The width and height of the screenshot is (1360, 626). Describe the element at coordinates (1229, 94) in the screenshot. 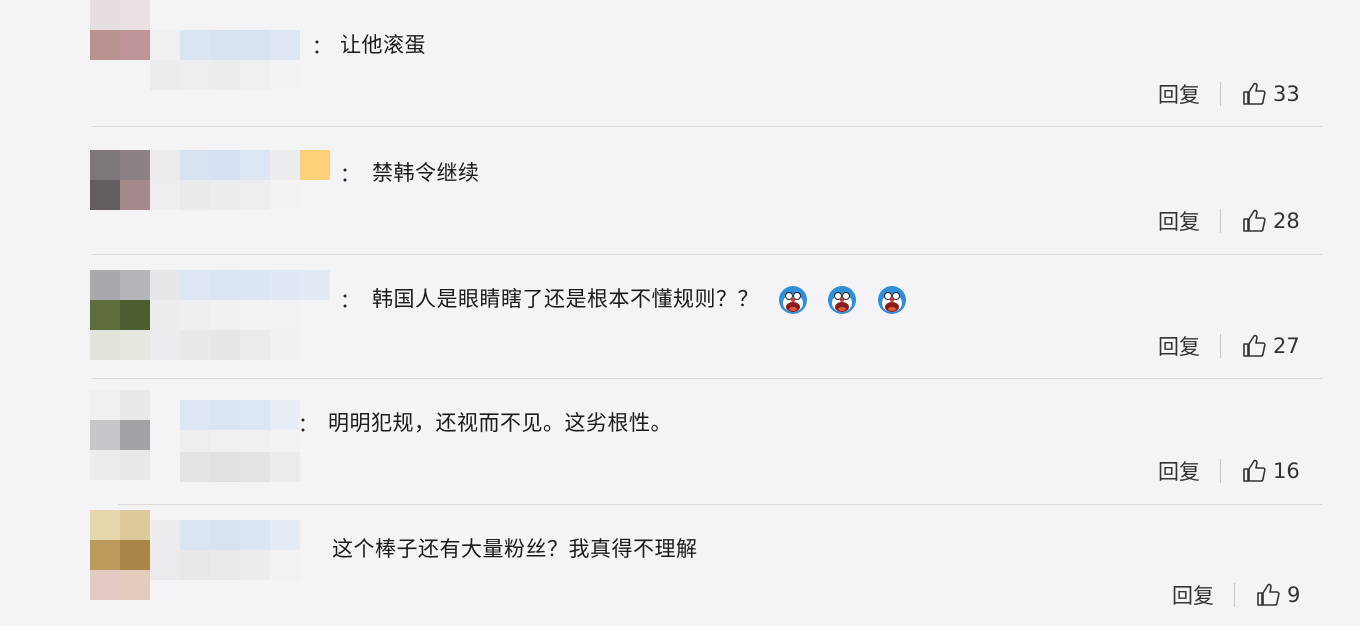

I see `comment-actions: 回复 33` at that location.